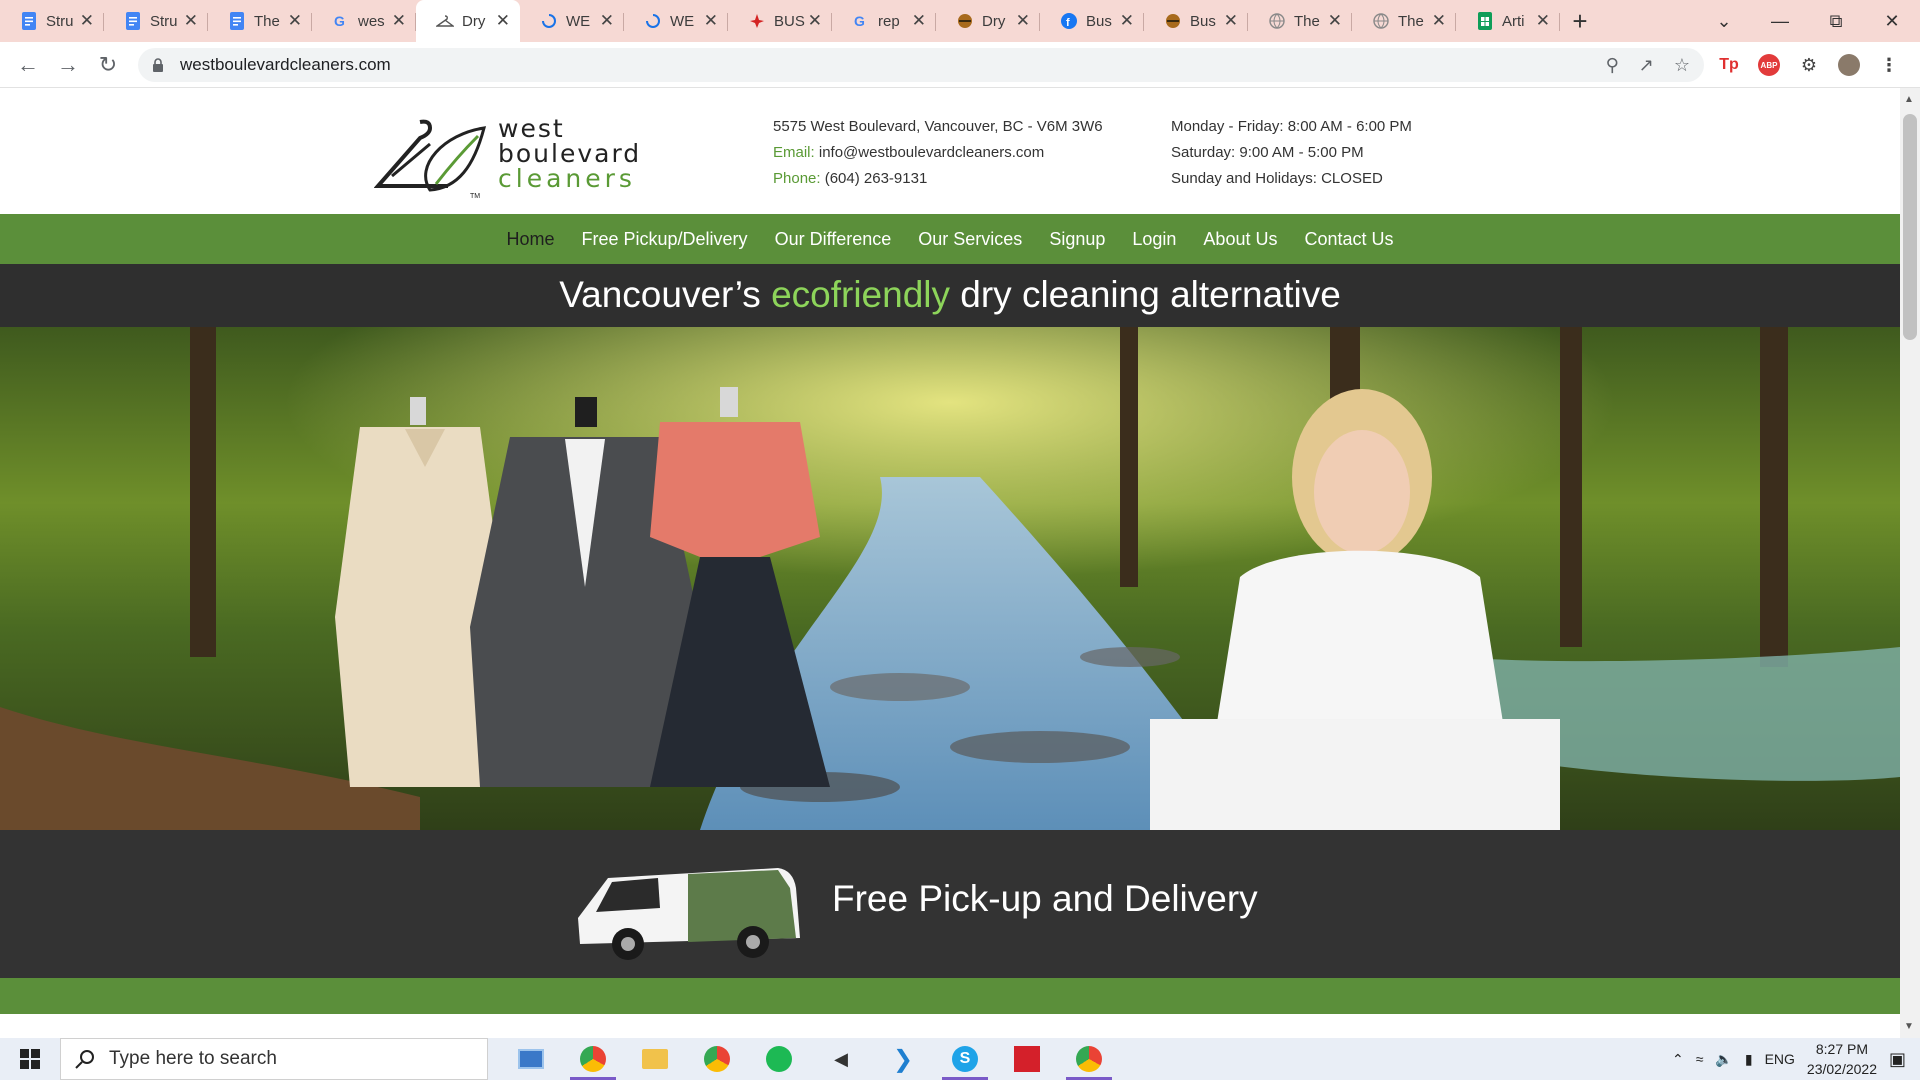 The width and height of the screenshot is (1920, 1080). I want to click on browser-tab: Bus ✕, so click(1196, 21).